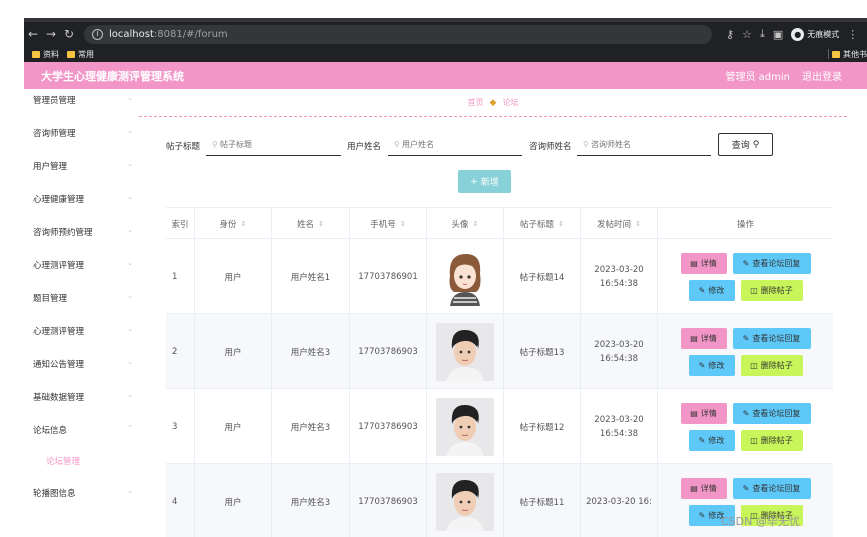 The height and width of the screenshot is (537, 867). I want to click on menu-icon: ⋮, so click(852, 34).